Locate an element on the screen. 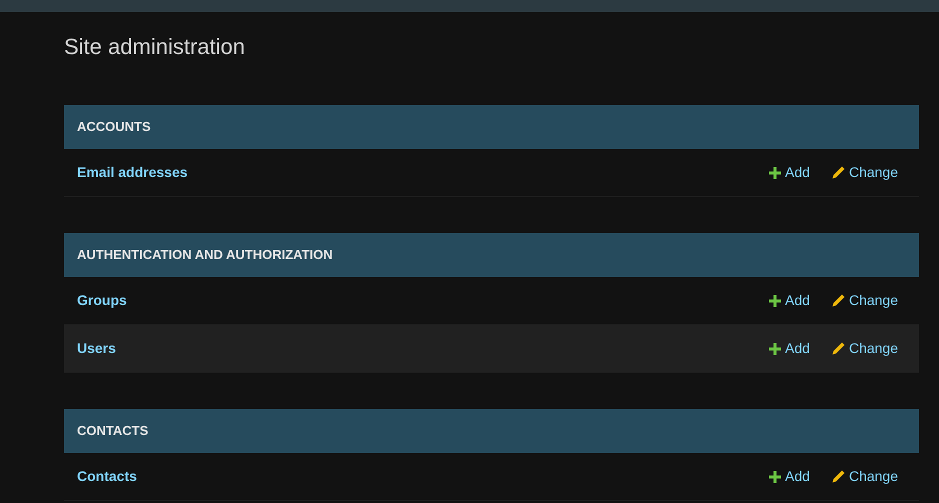 The width and height of the screenshot is (939, 503). model-link: Groups is located at coordinates (423, 300).